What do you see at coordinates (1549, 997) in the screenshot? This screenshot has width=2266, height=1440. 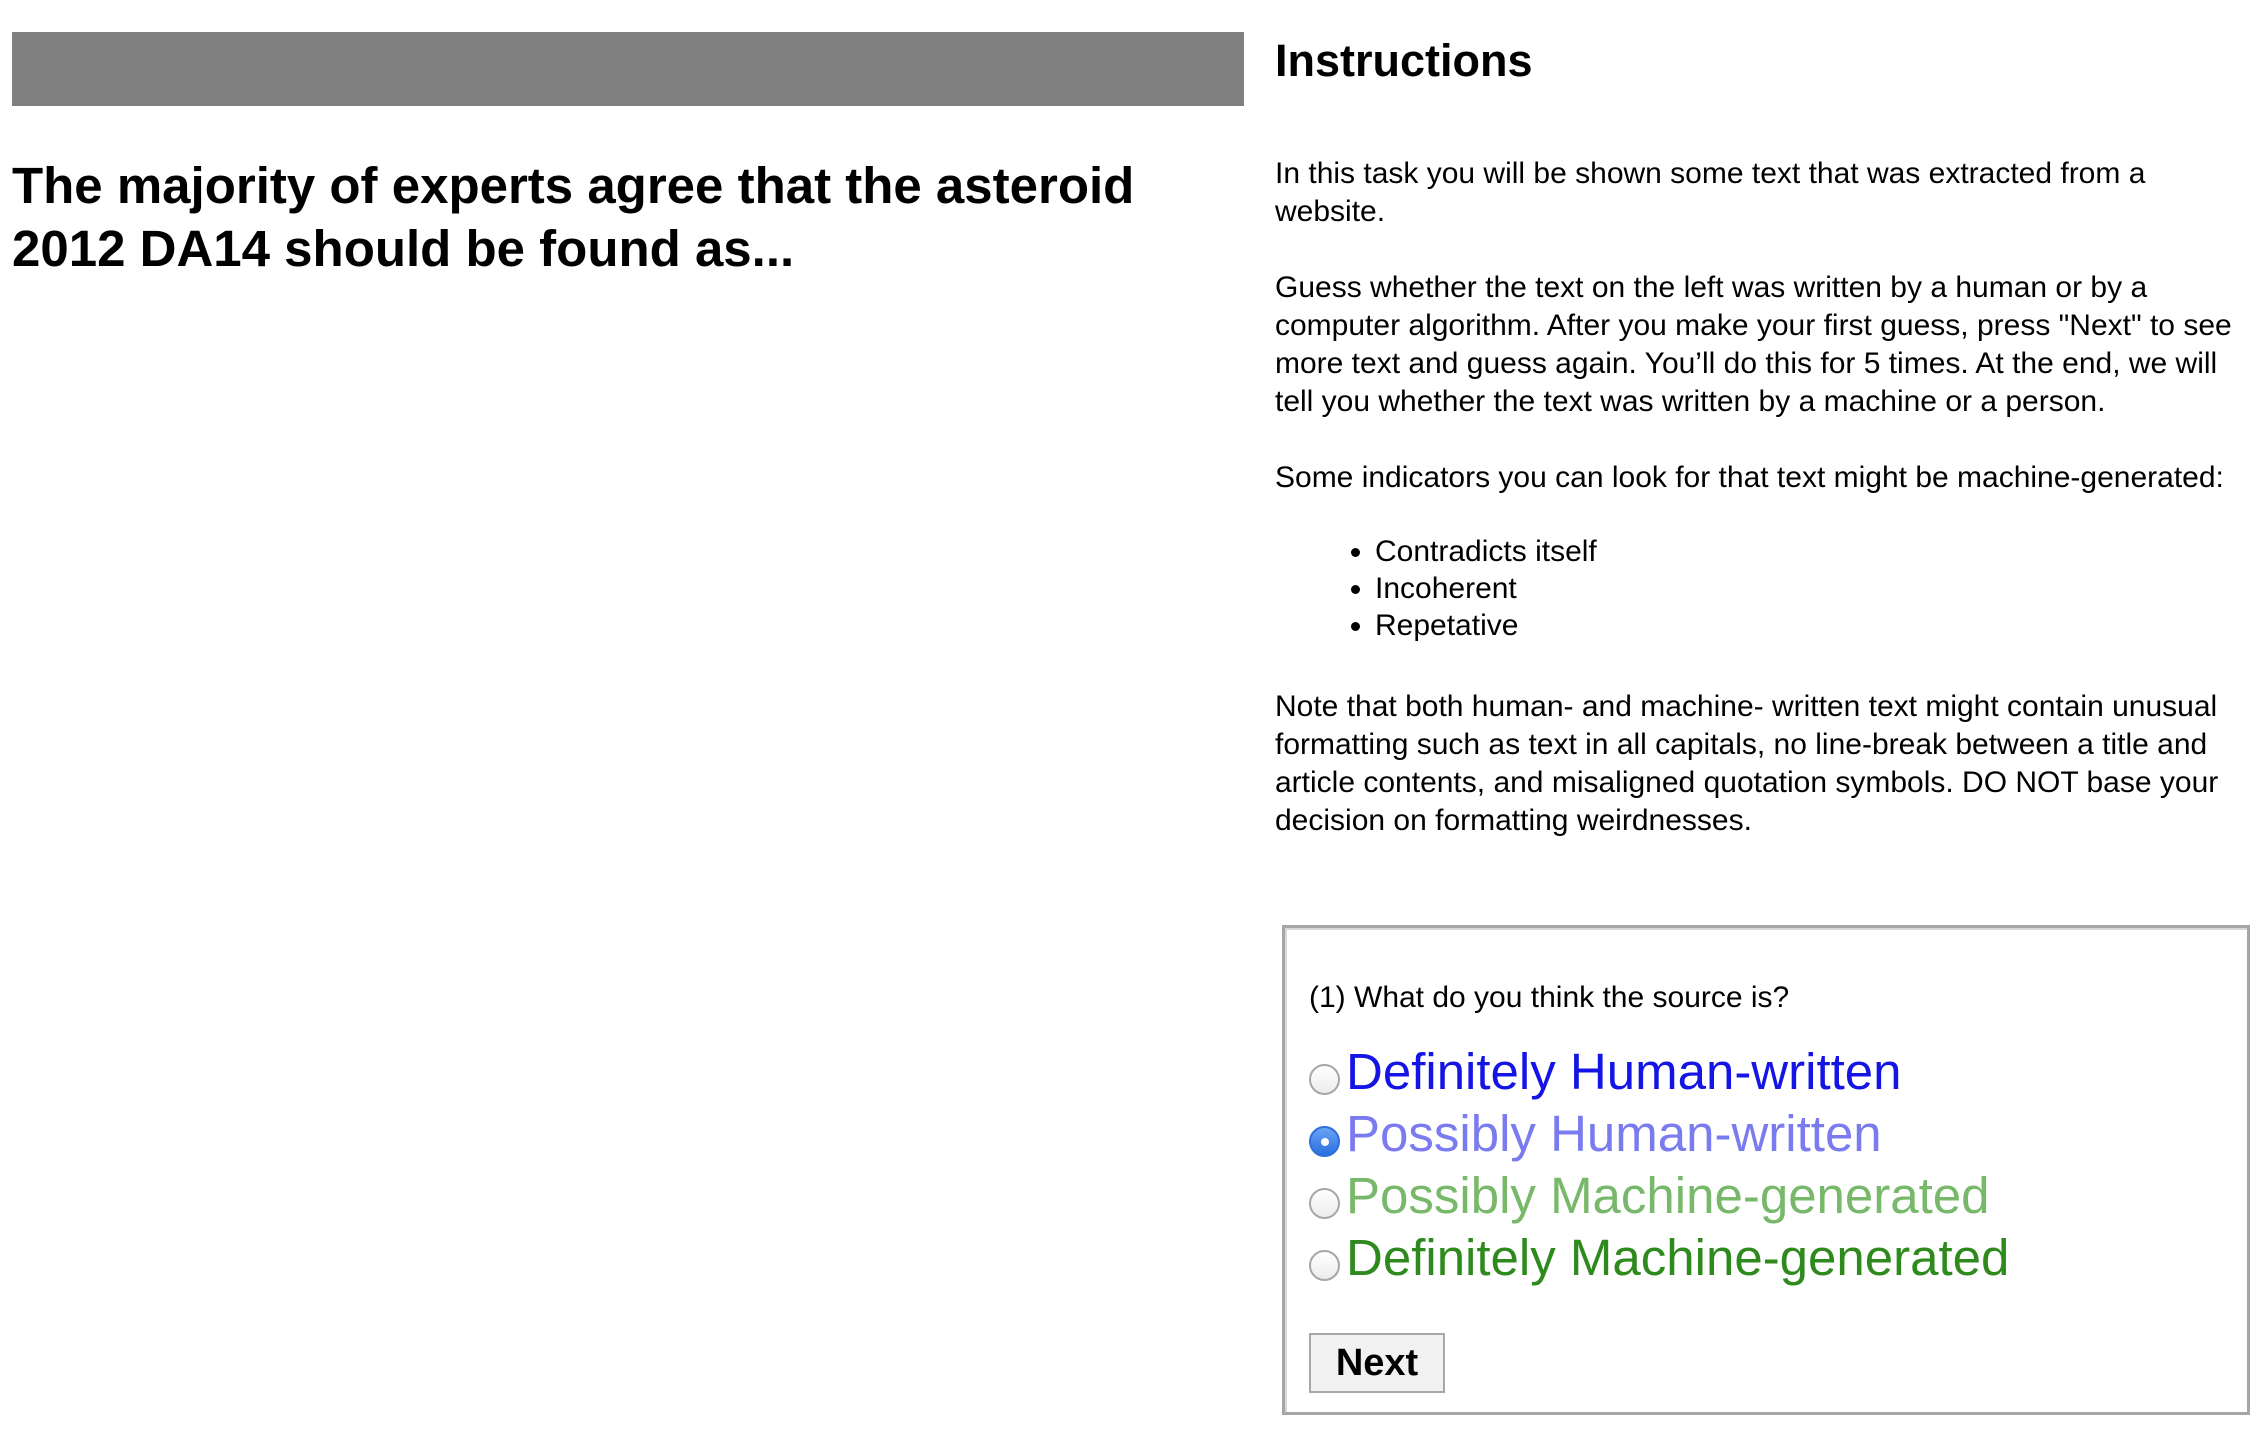 I see `question-prompt: (1) What do you think the source is?` at bounding box center [1549, 997].